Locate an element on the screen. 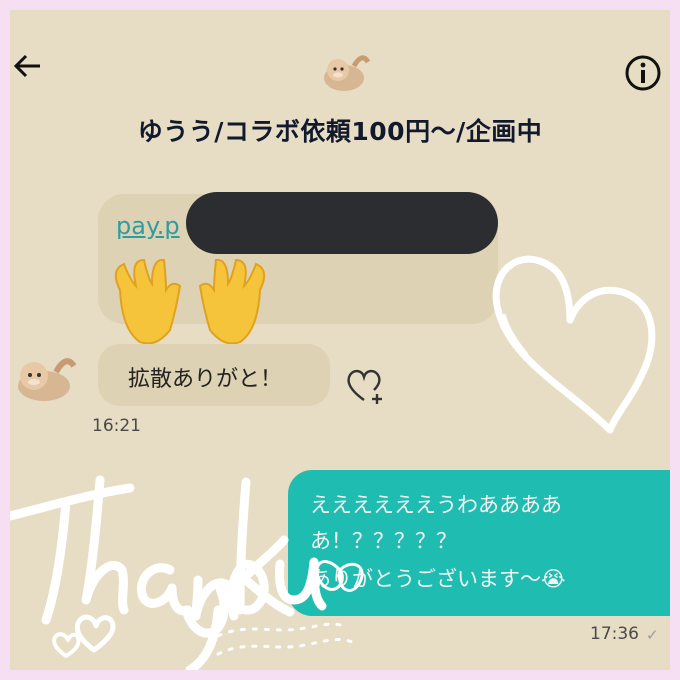  message-link: pay.p is located at coordinates (148, 226).